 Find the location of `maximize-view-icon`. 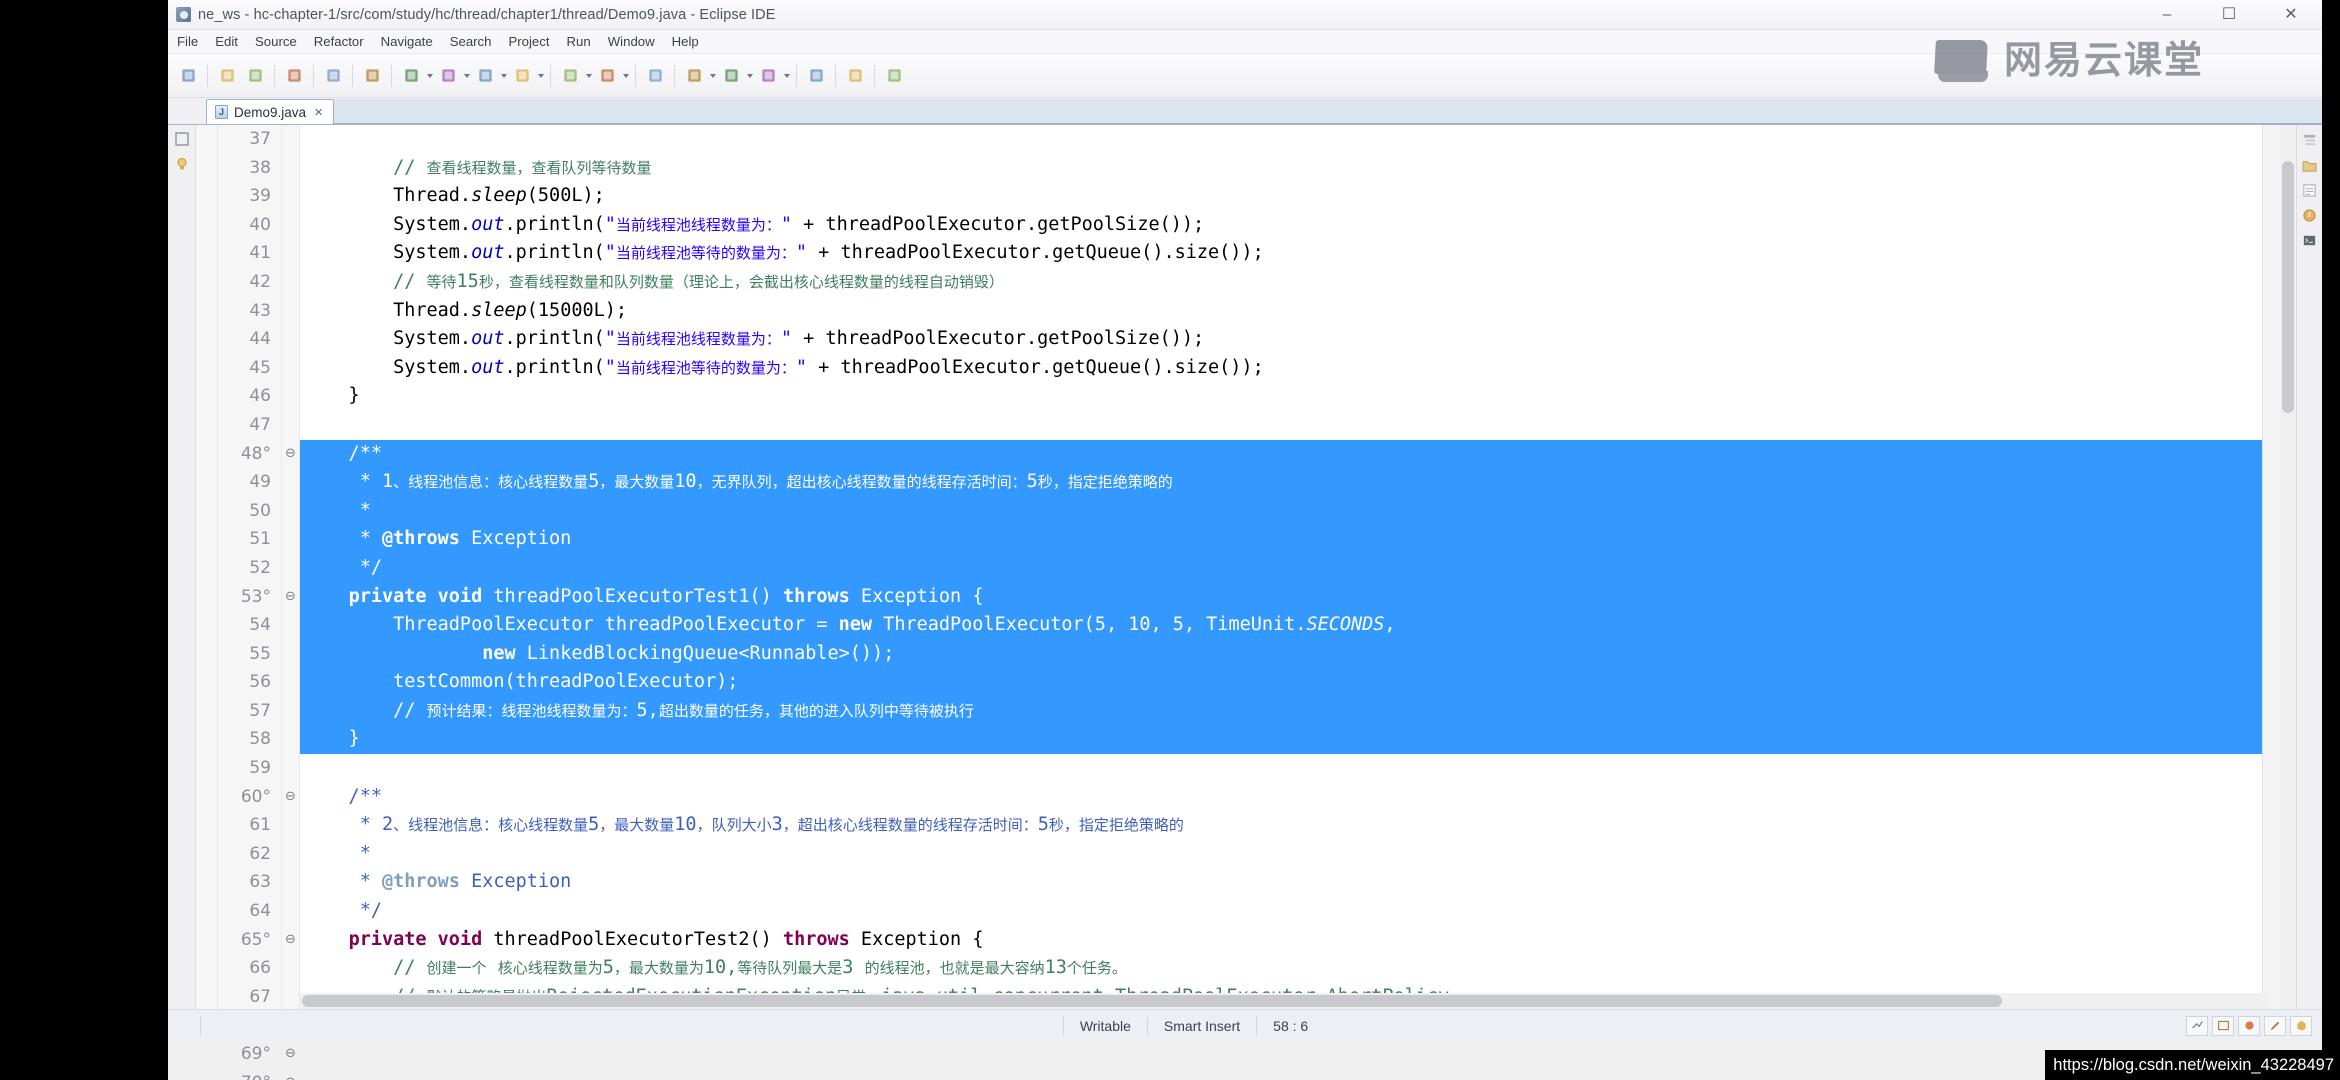

maximize-view-icon is located at coordinates (182, 139).